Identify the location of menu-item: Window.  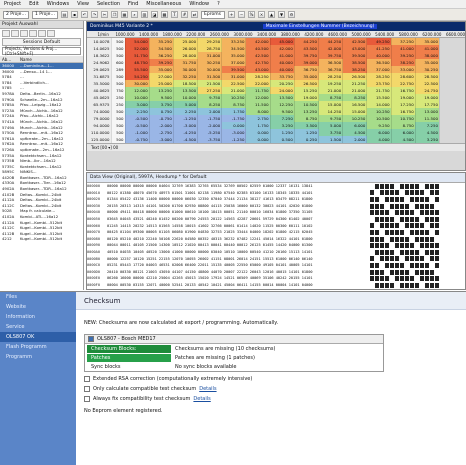
(199, 4).